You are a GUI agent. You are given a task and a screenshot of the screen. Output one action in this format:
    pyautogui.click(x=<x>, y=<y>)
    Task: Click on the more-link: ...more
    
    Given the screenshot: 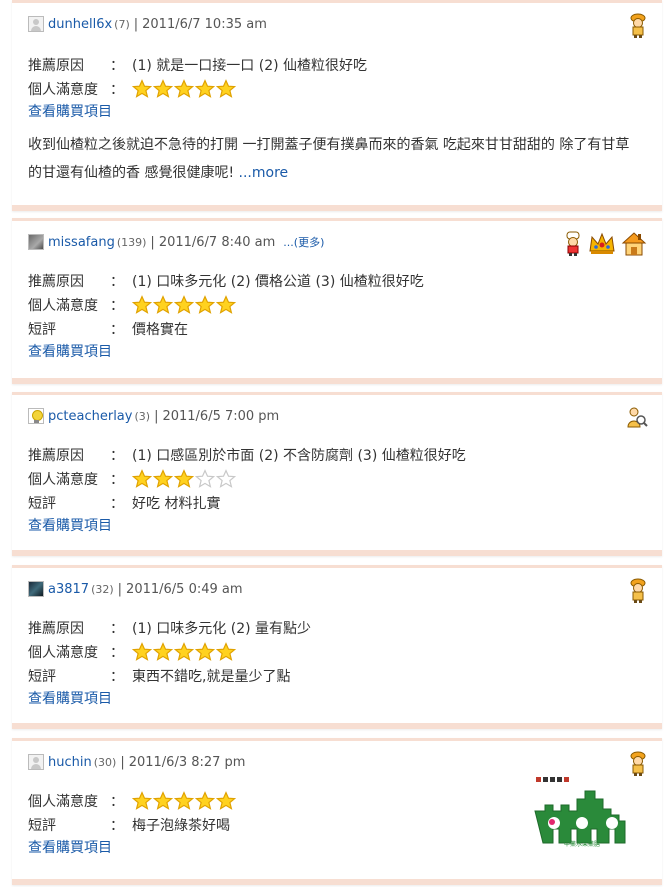 What is the action you would take?
    pyautogui.click(x=264, y=173)
    